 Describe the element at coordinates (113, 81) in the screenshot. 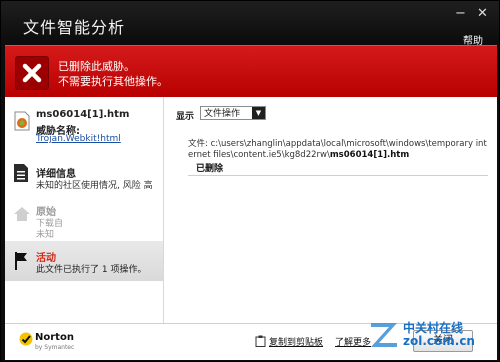

I see `alert-message-2: 不需要执行其他操作。` at that location.